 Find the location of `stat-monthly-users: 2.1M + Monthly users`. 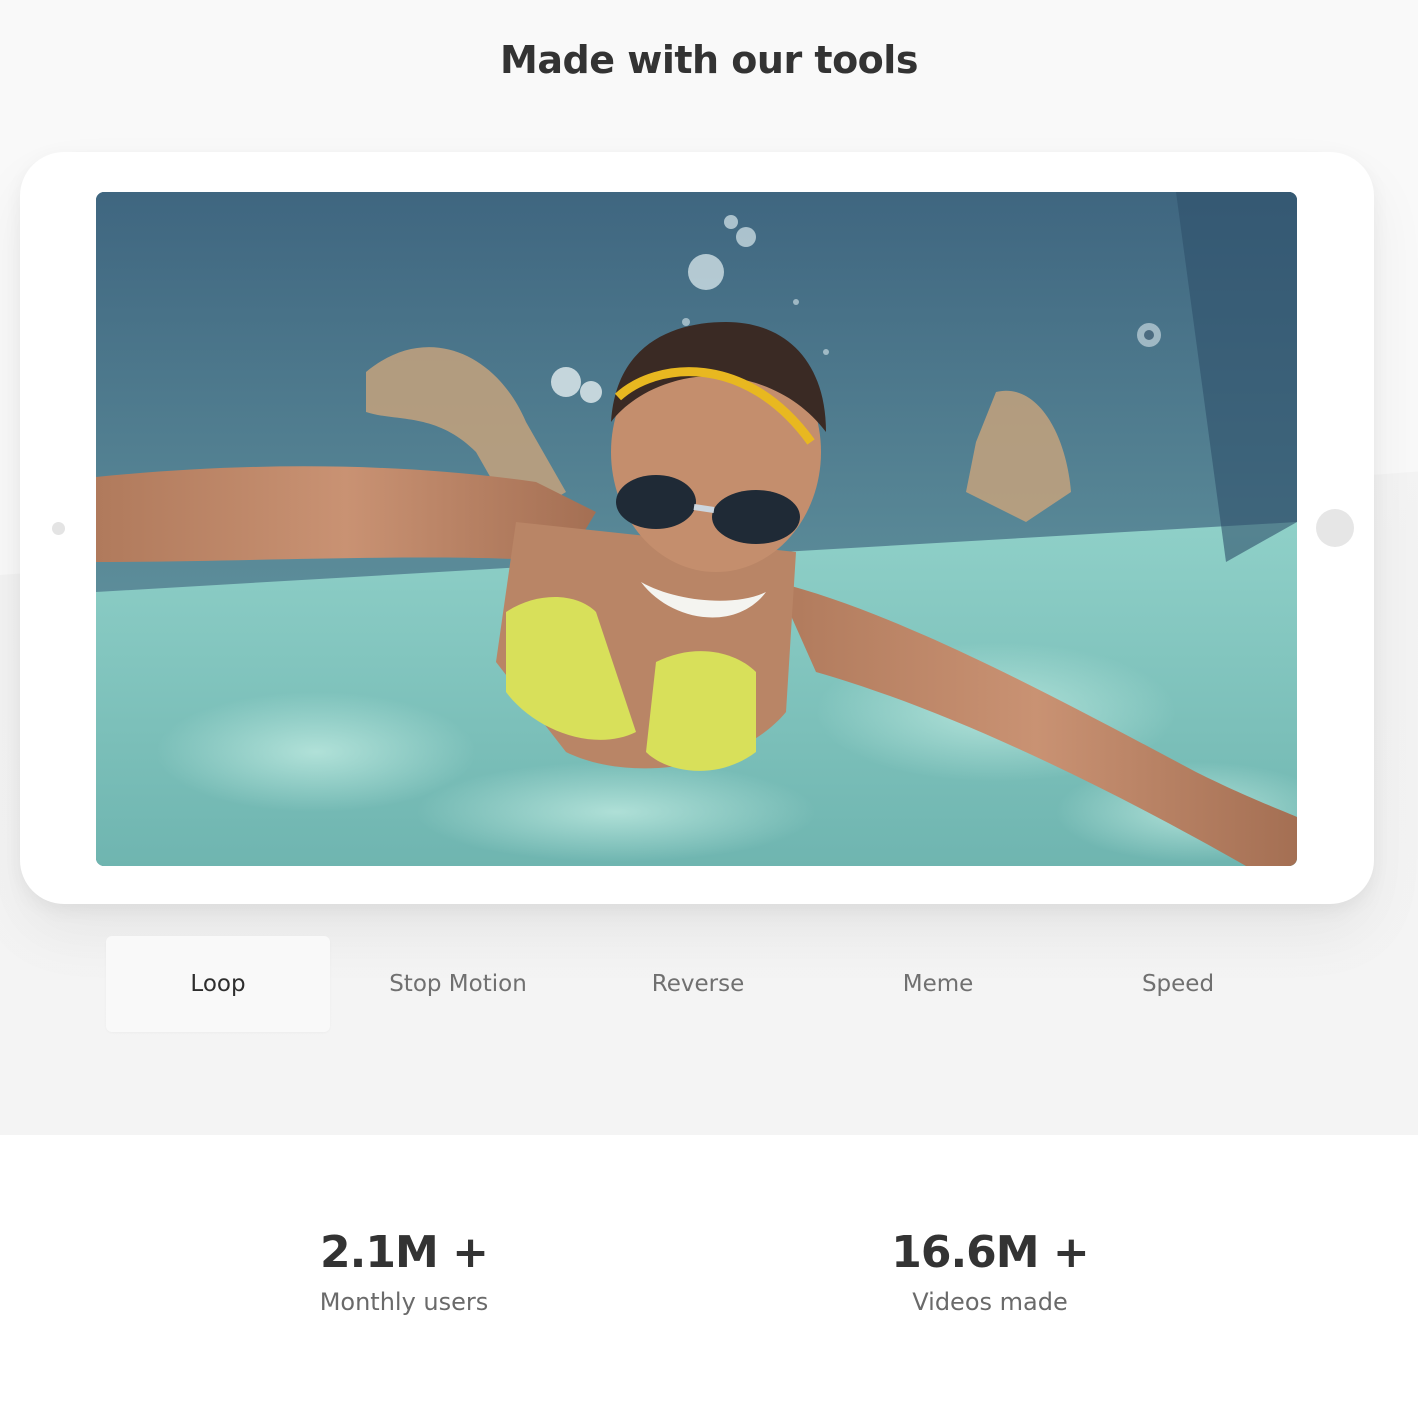

stat-monthly-users: 2.1M + Monthly users is located at coordinates (404, 1272).